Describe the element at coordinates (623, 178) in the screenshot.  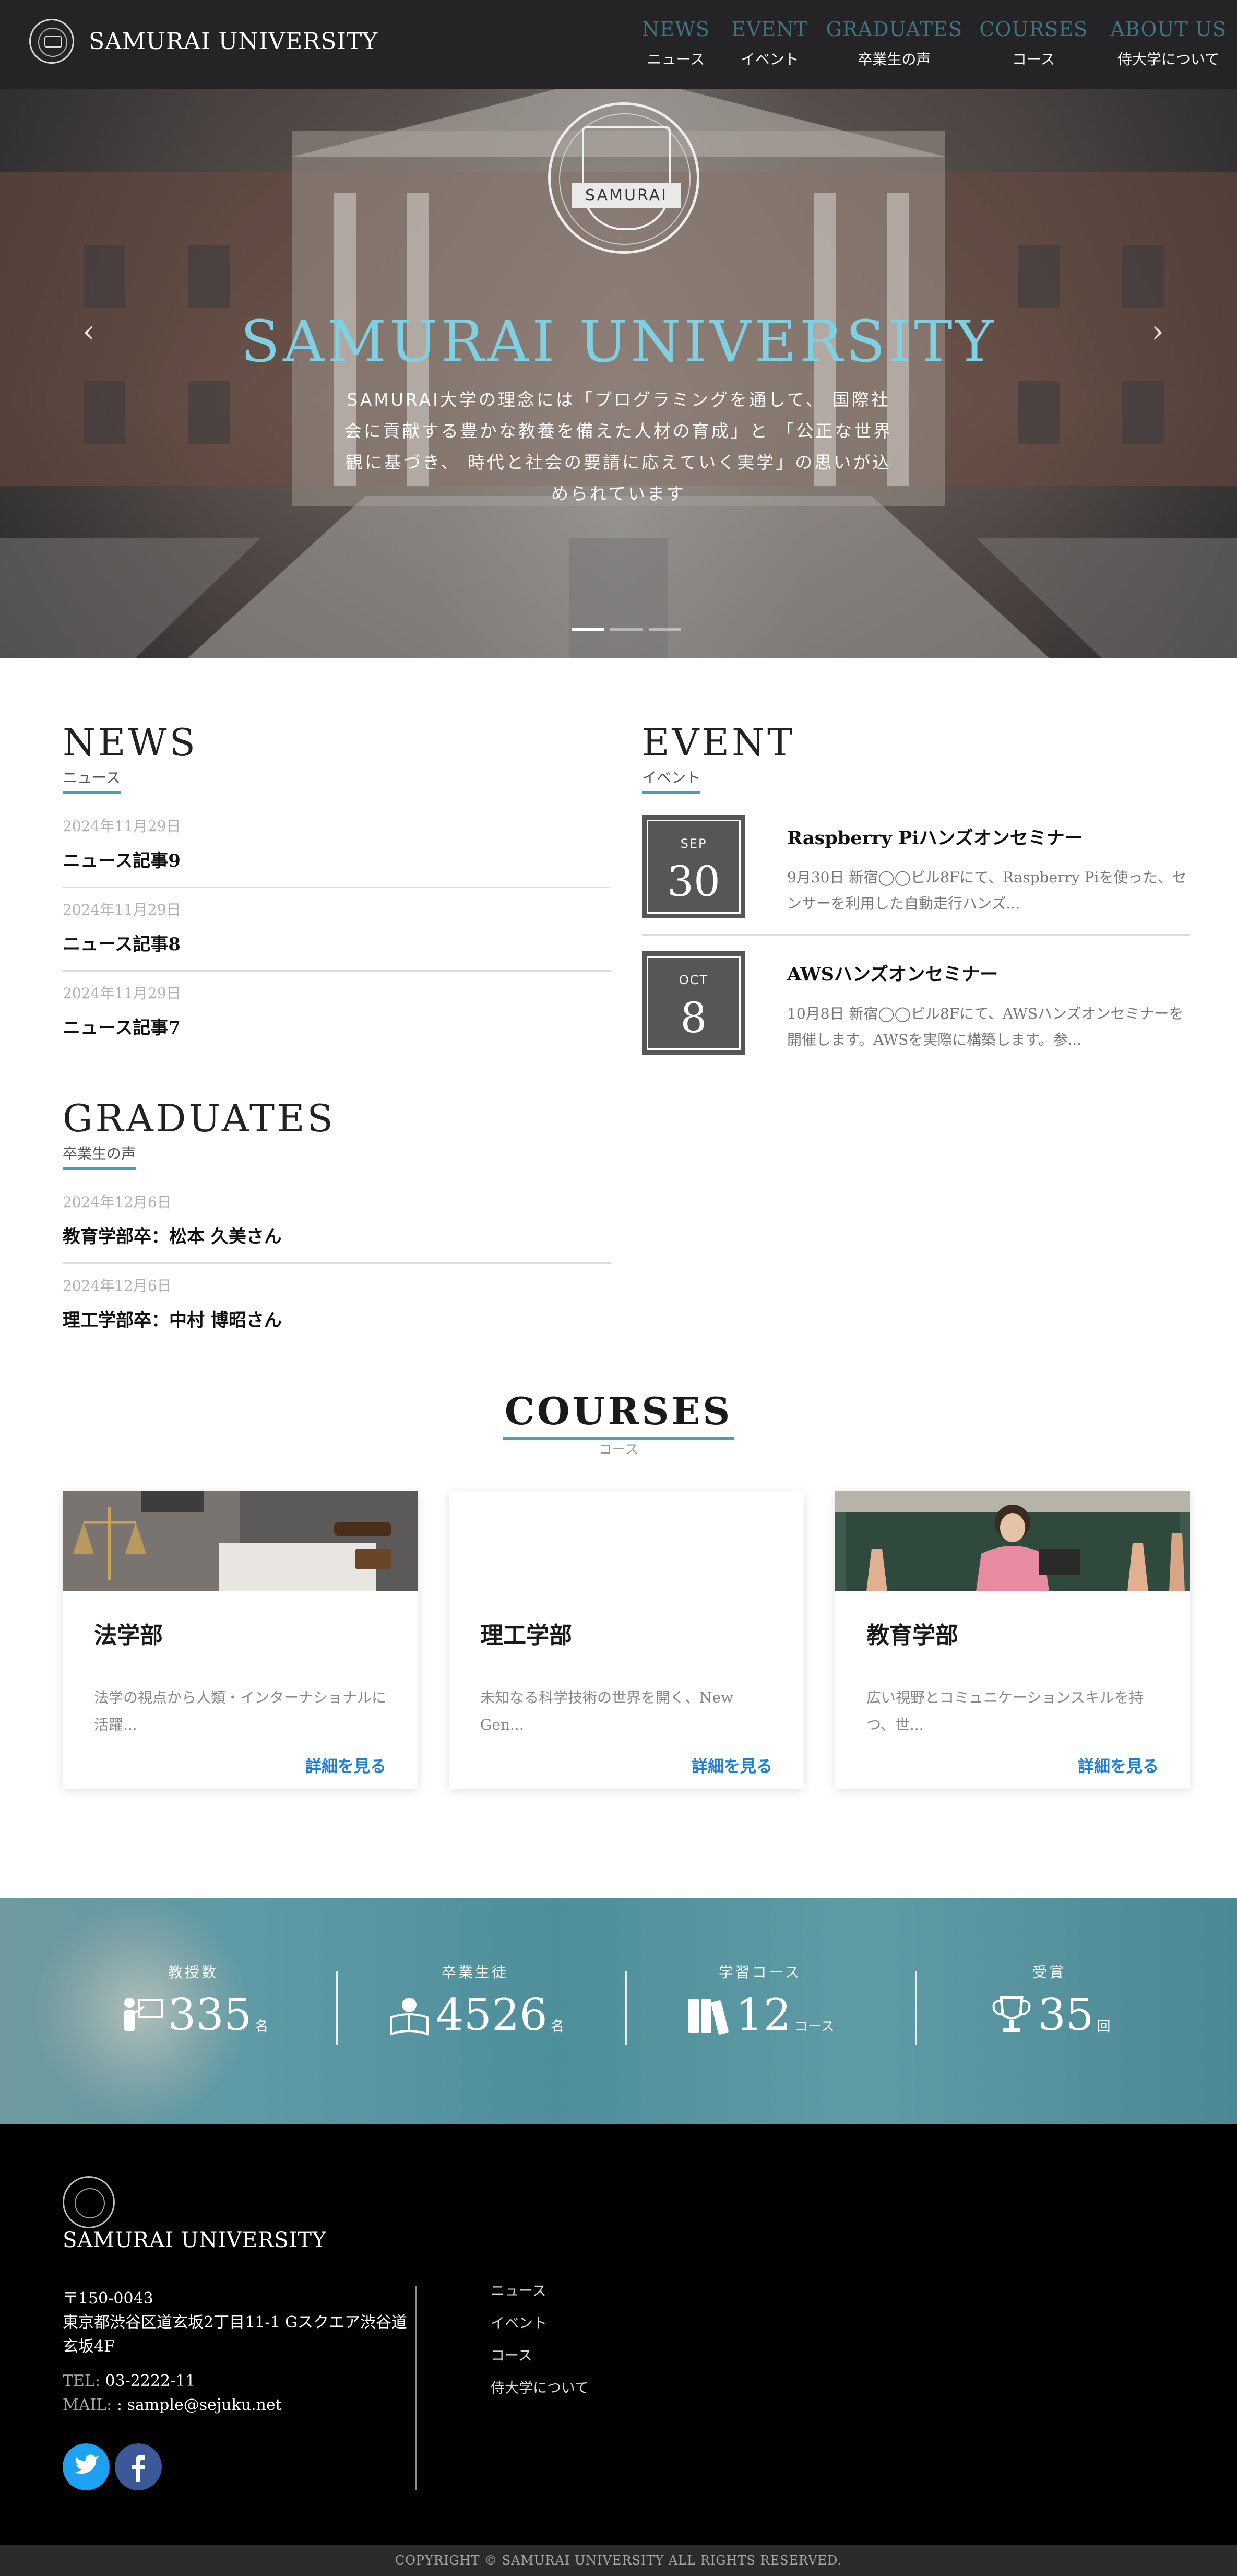
I see `university-emblem-icon: SAMURAI` at that location.